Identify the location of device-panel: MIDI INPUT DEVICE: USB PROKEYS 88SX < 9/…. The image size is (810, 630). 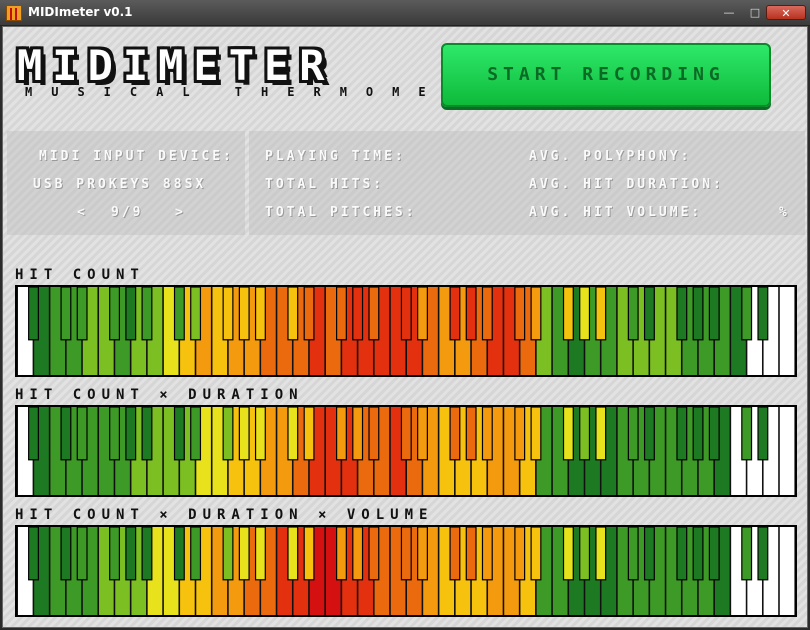
(126, 183).